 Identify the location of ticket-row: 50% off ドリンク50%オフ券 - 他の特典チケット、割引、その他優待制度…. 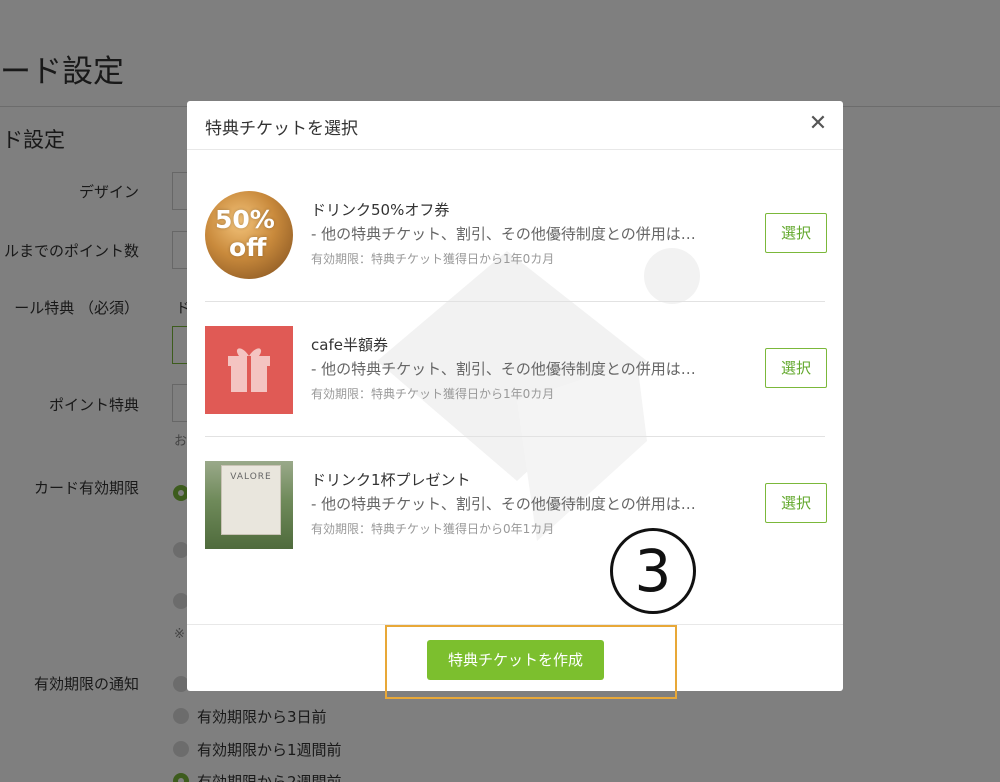
(516, 234).